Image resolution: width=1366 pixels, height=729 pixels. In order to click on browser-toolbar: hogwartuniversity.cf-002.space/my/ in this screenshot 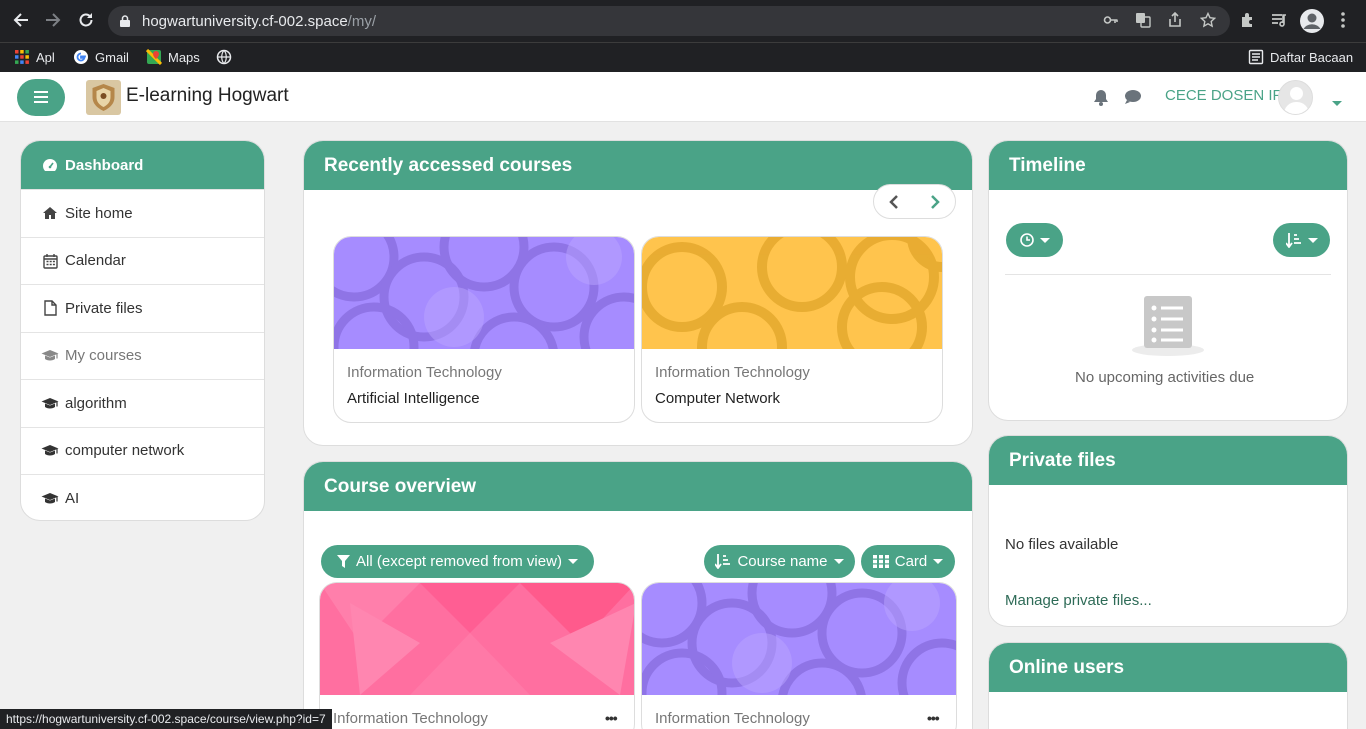, I will do `click(683, 21)`.